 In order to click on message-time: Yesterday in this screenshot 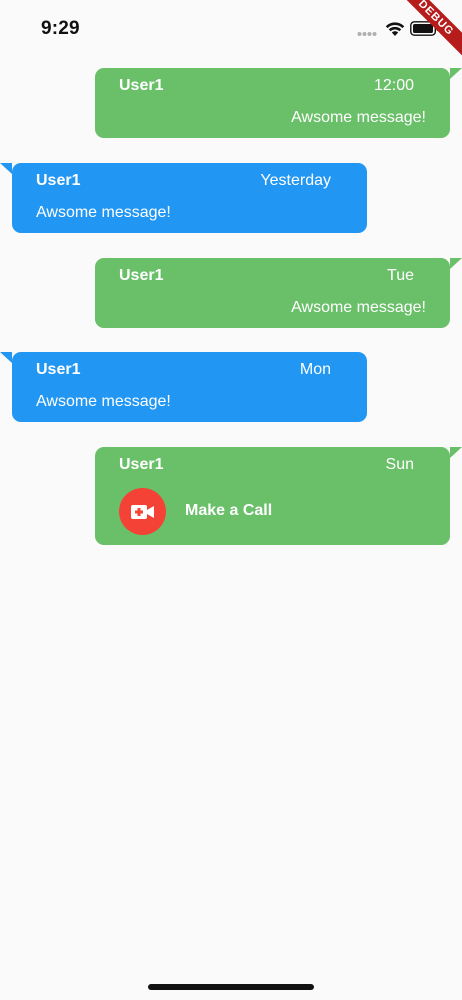, I will do `click(295, 180)`.